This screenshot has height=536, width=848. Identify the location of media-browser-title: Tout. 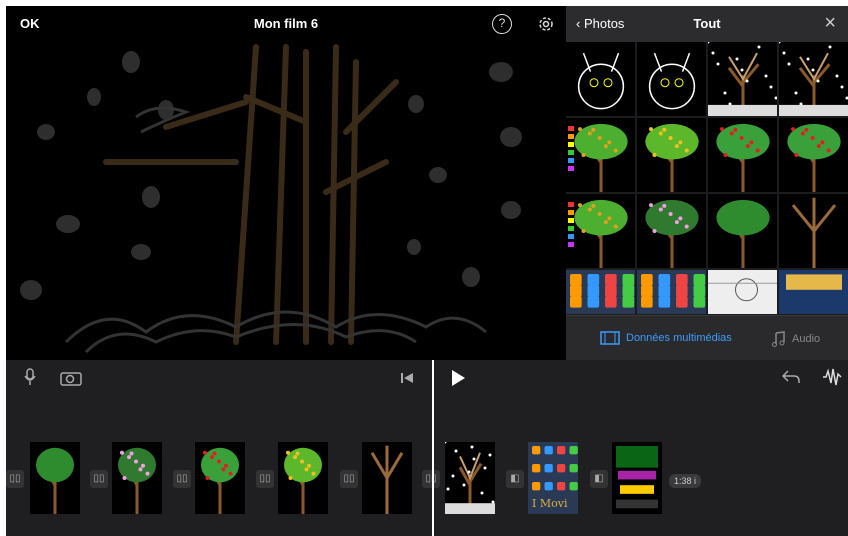
(707, 23).